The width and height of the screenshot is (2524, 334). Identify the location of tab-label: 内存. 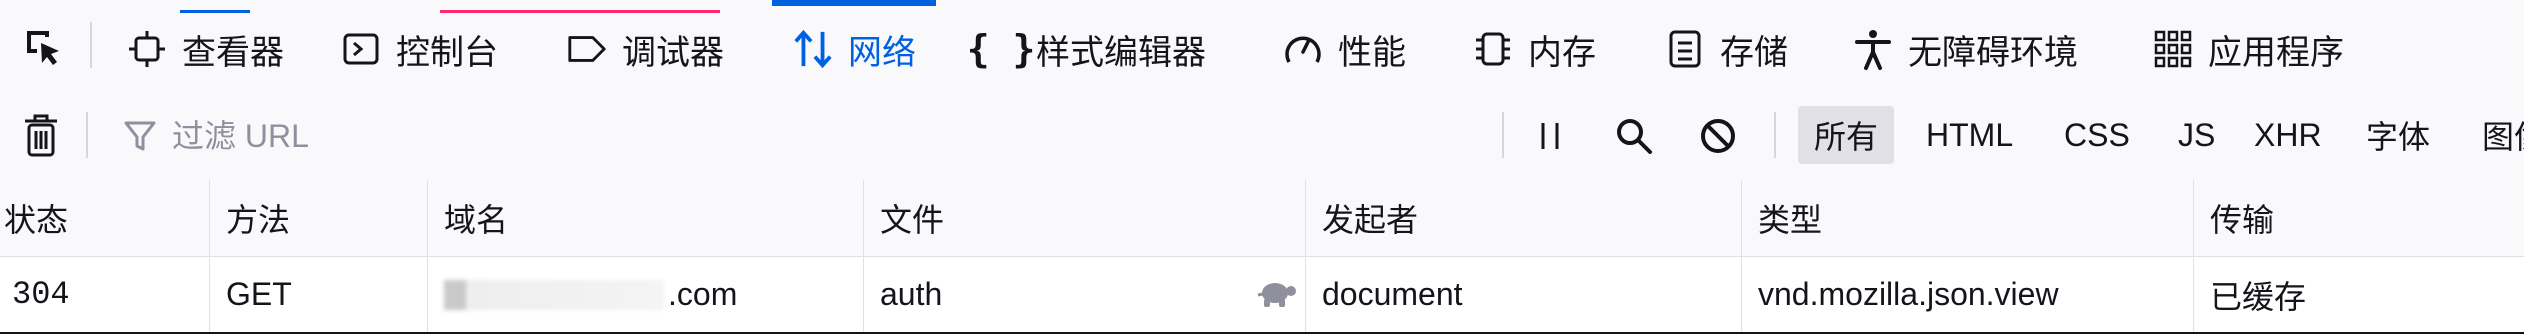
(1562, 52).